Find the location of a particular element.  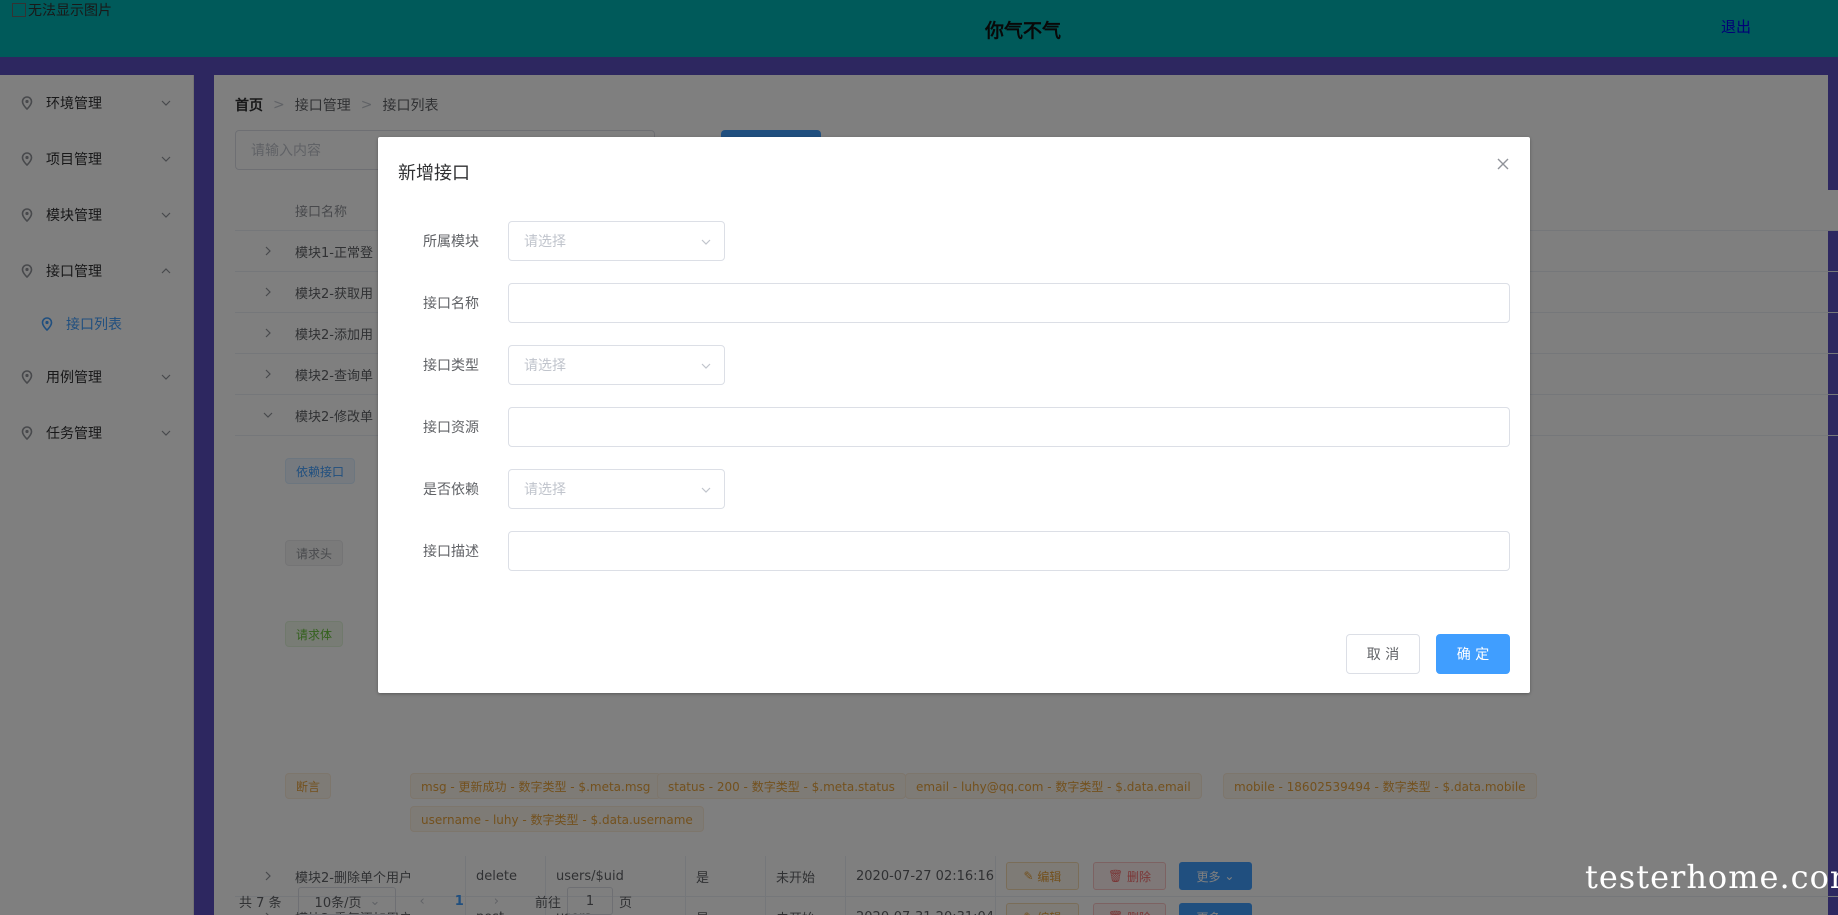

interface-resource-input is located at coordinates (1009, 427).